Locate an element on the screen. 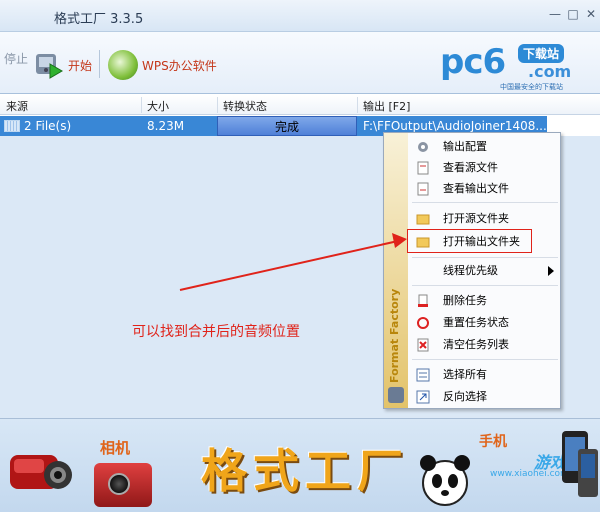 This screenshot has height=512, width=600. logo-domain: .com is located at coordinates (550, 71).